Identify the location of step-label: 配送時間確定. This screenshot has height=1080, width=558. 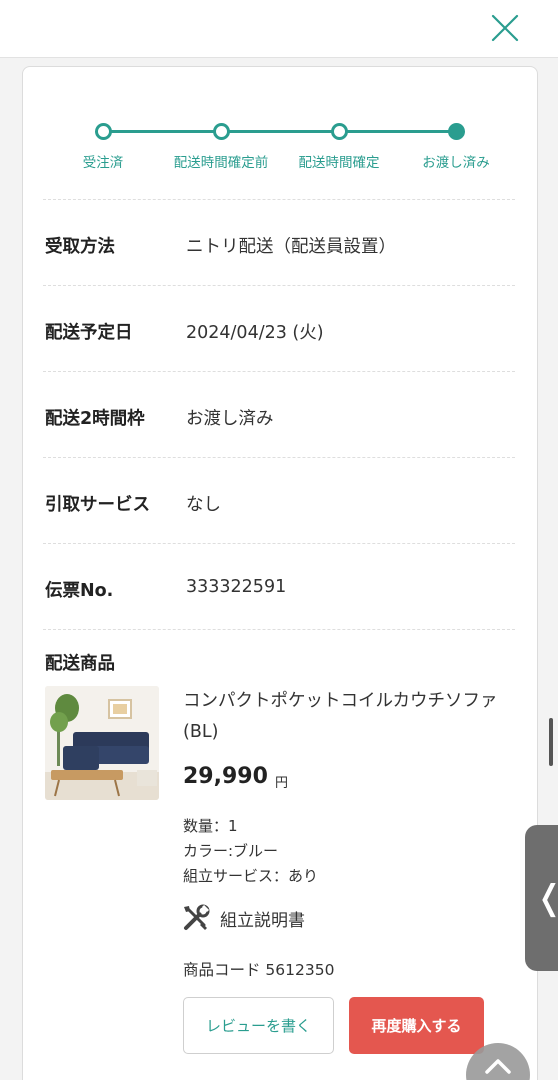
(339, 163).